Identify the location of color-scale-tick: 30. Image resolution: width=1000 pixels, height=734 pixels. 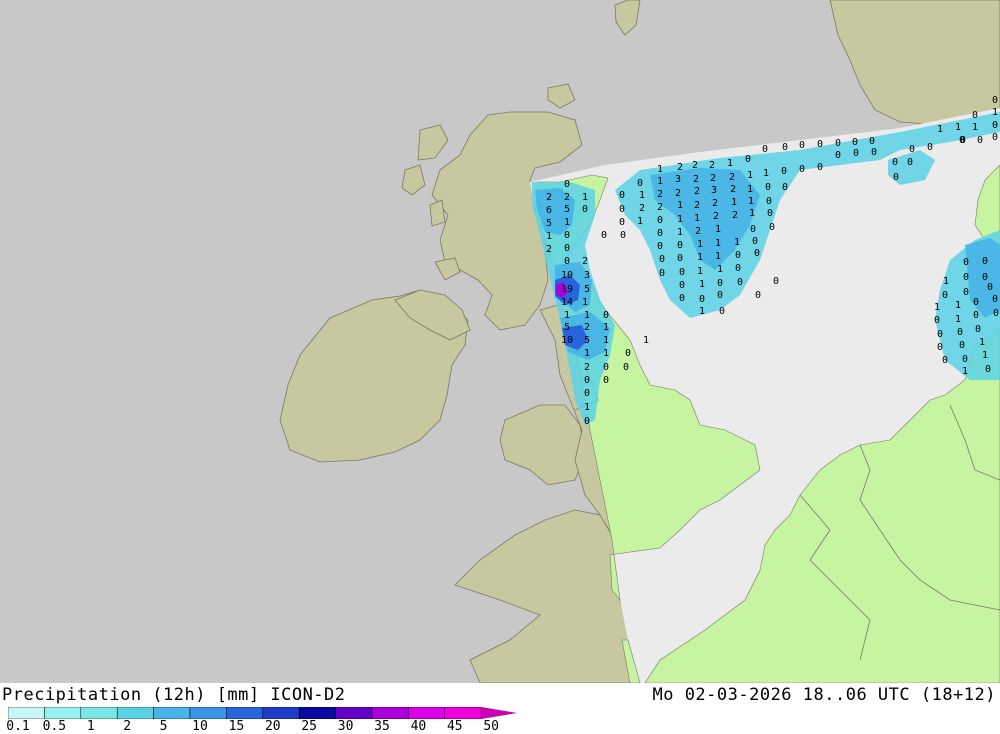
(345, 726).